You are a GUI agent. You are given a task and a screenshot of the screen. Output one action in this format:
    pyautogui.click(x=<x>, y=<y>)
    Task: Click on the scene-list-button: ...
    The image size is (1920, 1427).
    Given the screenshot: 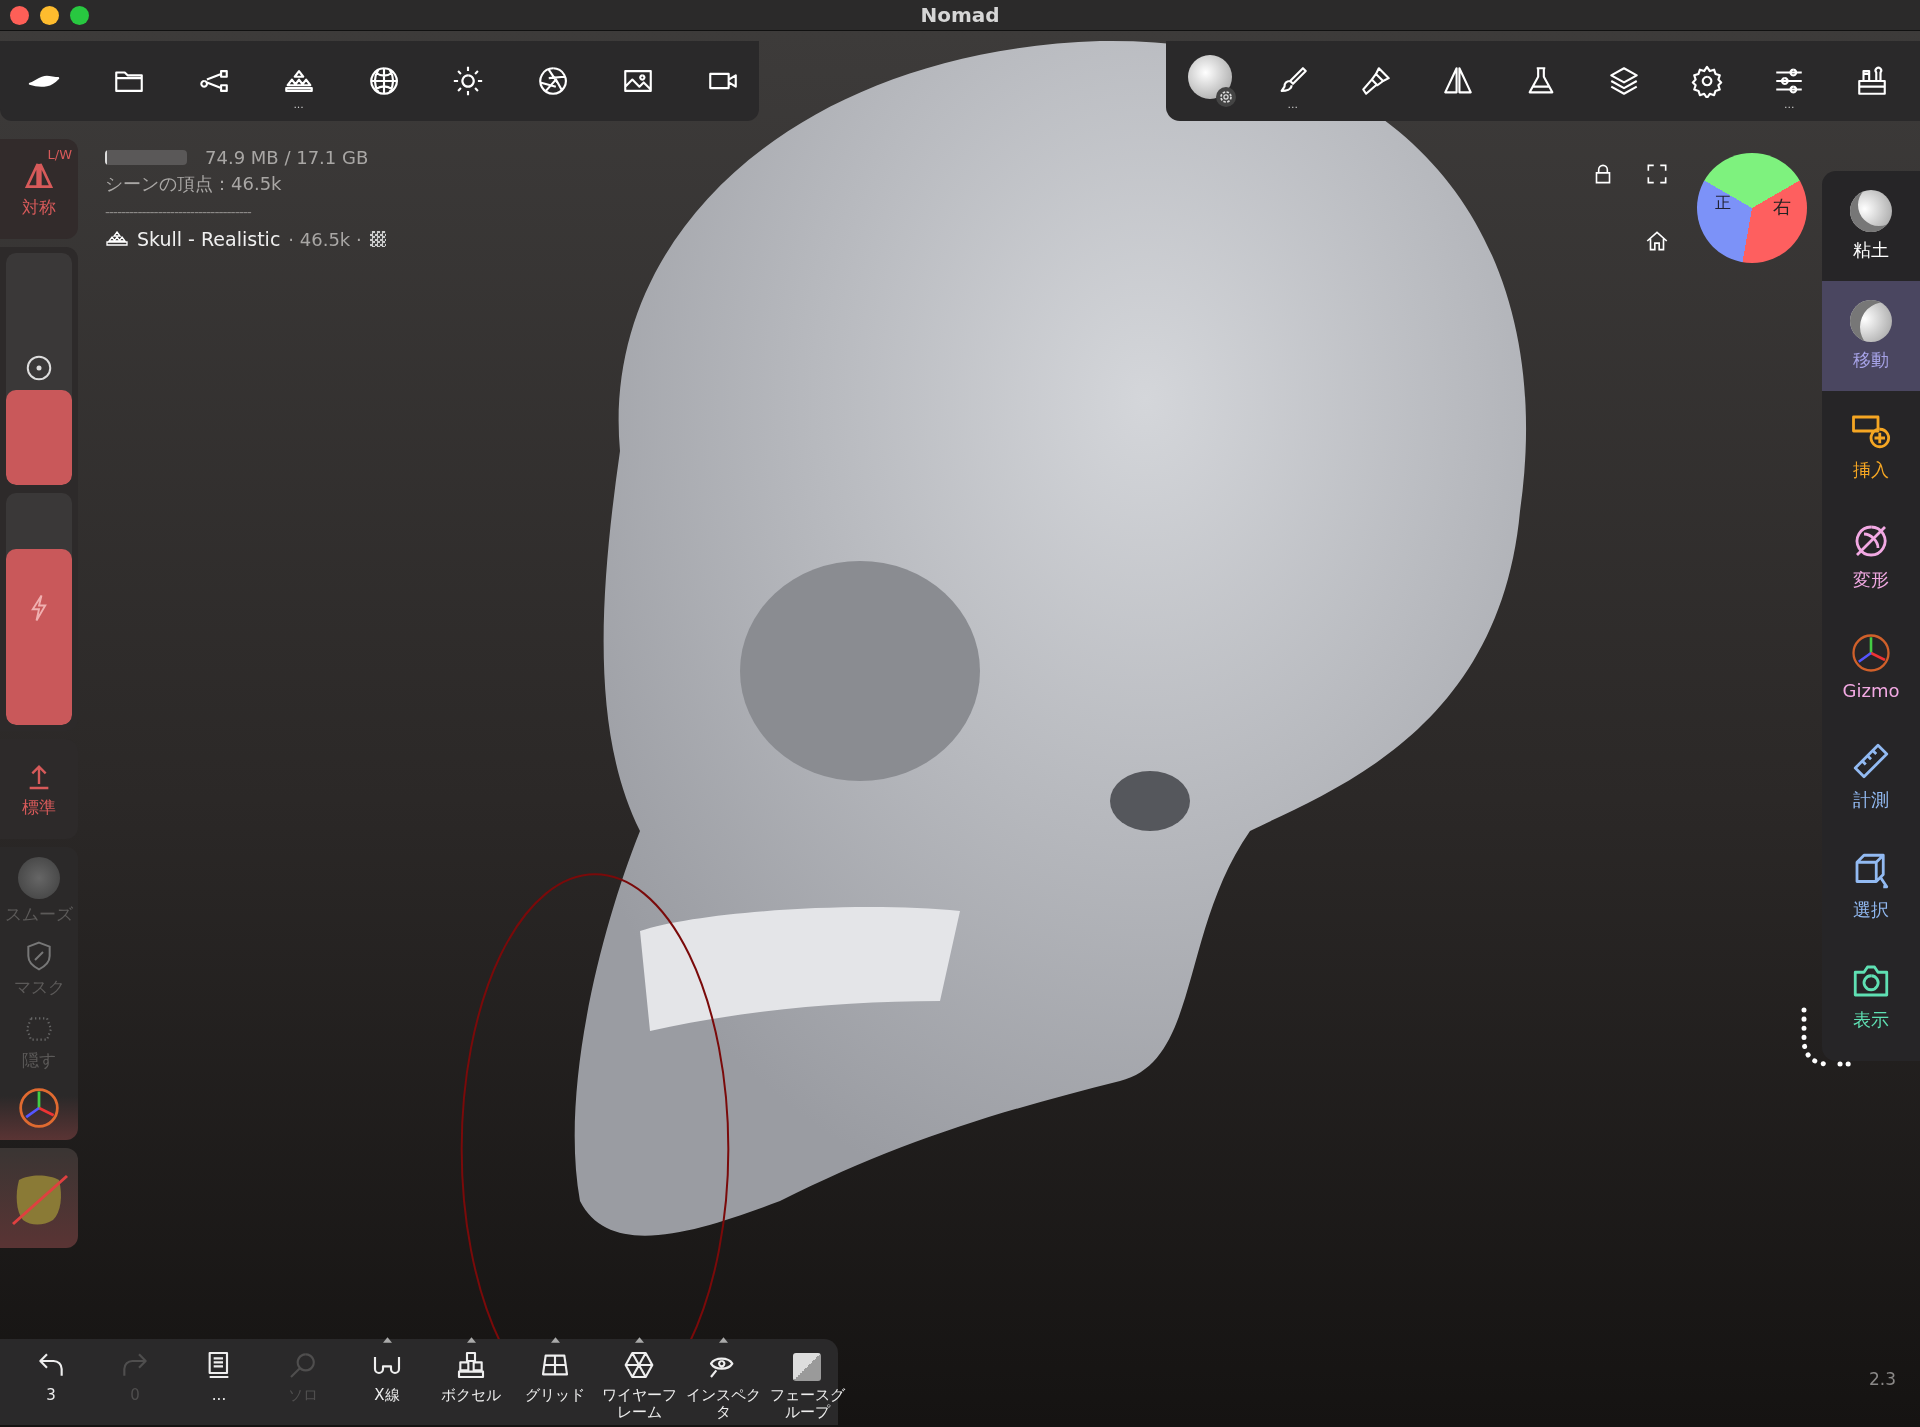 What is the action you would take?
    pyautogui.click(x=219, y=1385)
    